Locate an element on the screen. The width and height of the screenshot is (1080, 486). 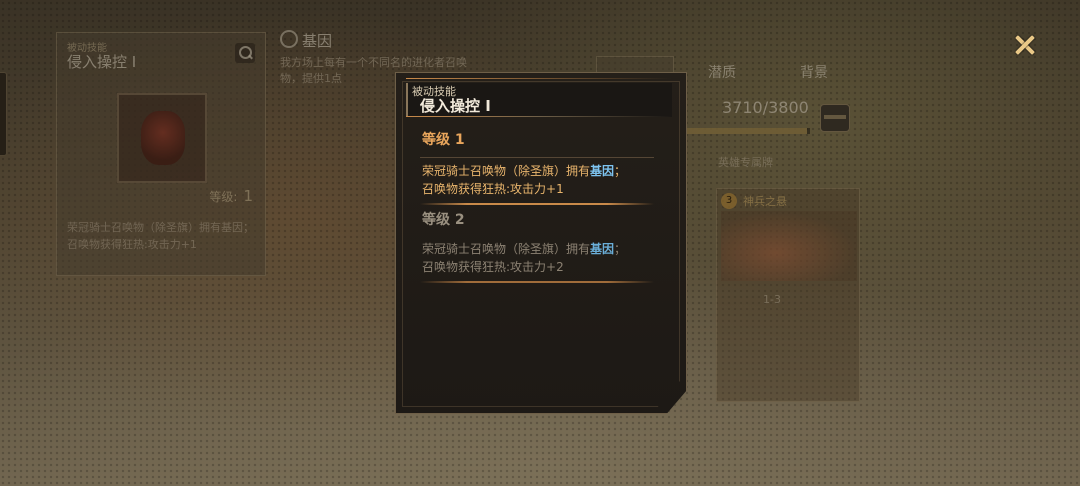
tooltip-header-divider is located at coordinates (539, 116).